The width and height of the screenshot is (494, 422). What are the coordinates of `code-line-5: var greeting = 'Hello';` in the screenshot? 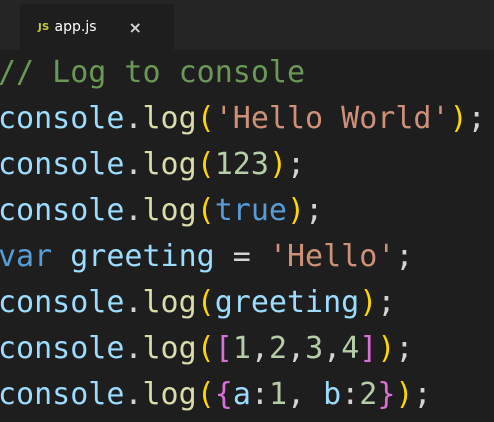 It's located at (206, 257).